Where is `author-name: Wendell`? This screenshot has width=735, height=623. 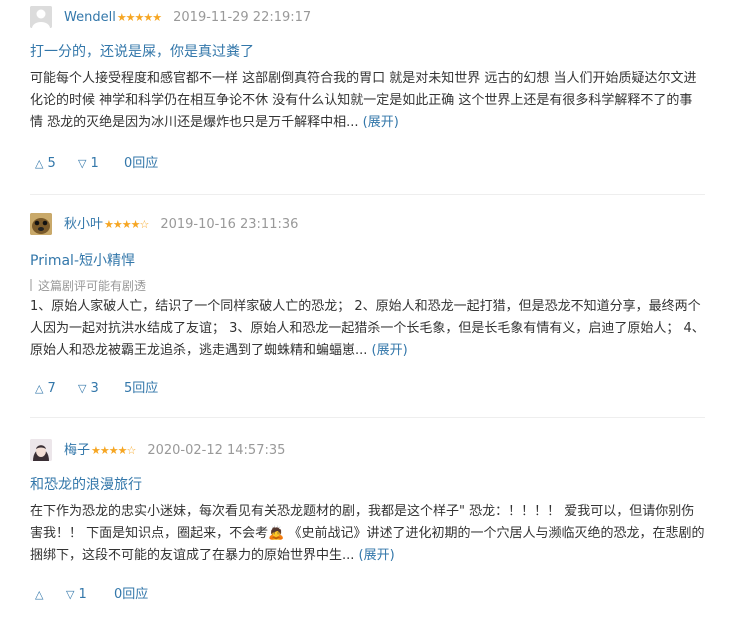
author-name: Wendell is located at coordinates (90, 17).